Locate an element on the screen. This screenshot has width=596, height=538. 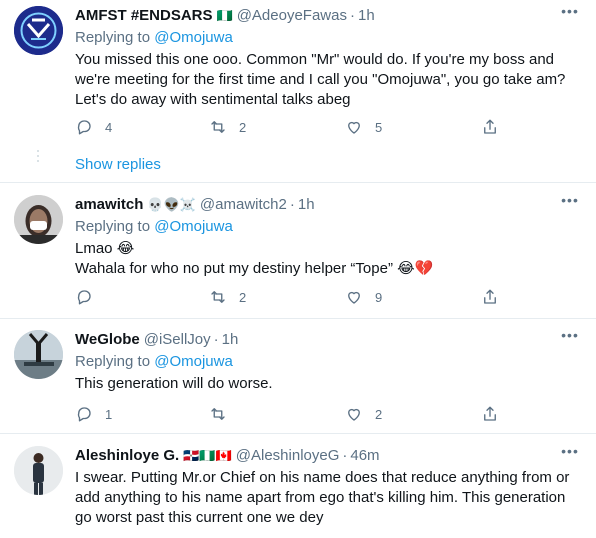
avatar-logo-icon is located at coordinates (38, 30).